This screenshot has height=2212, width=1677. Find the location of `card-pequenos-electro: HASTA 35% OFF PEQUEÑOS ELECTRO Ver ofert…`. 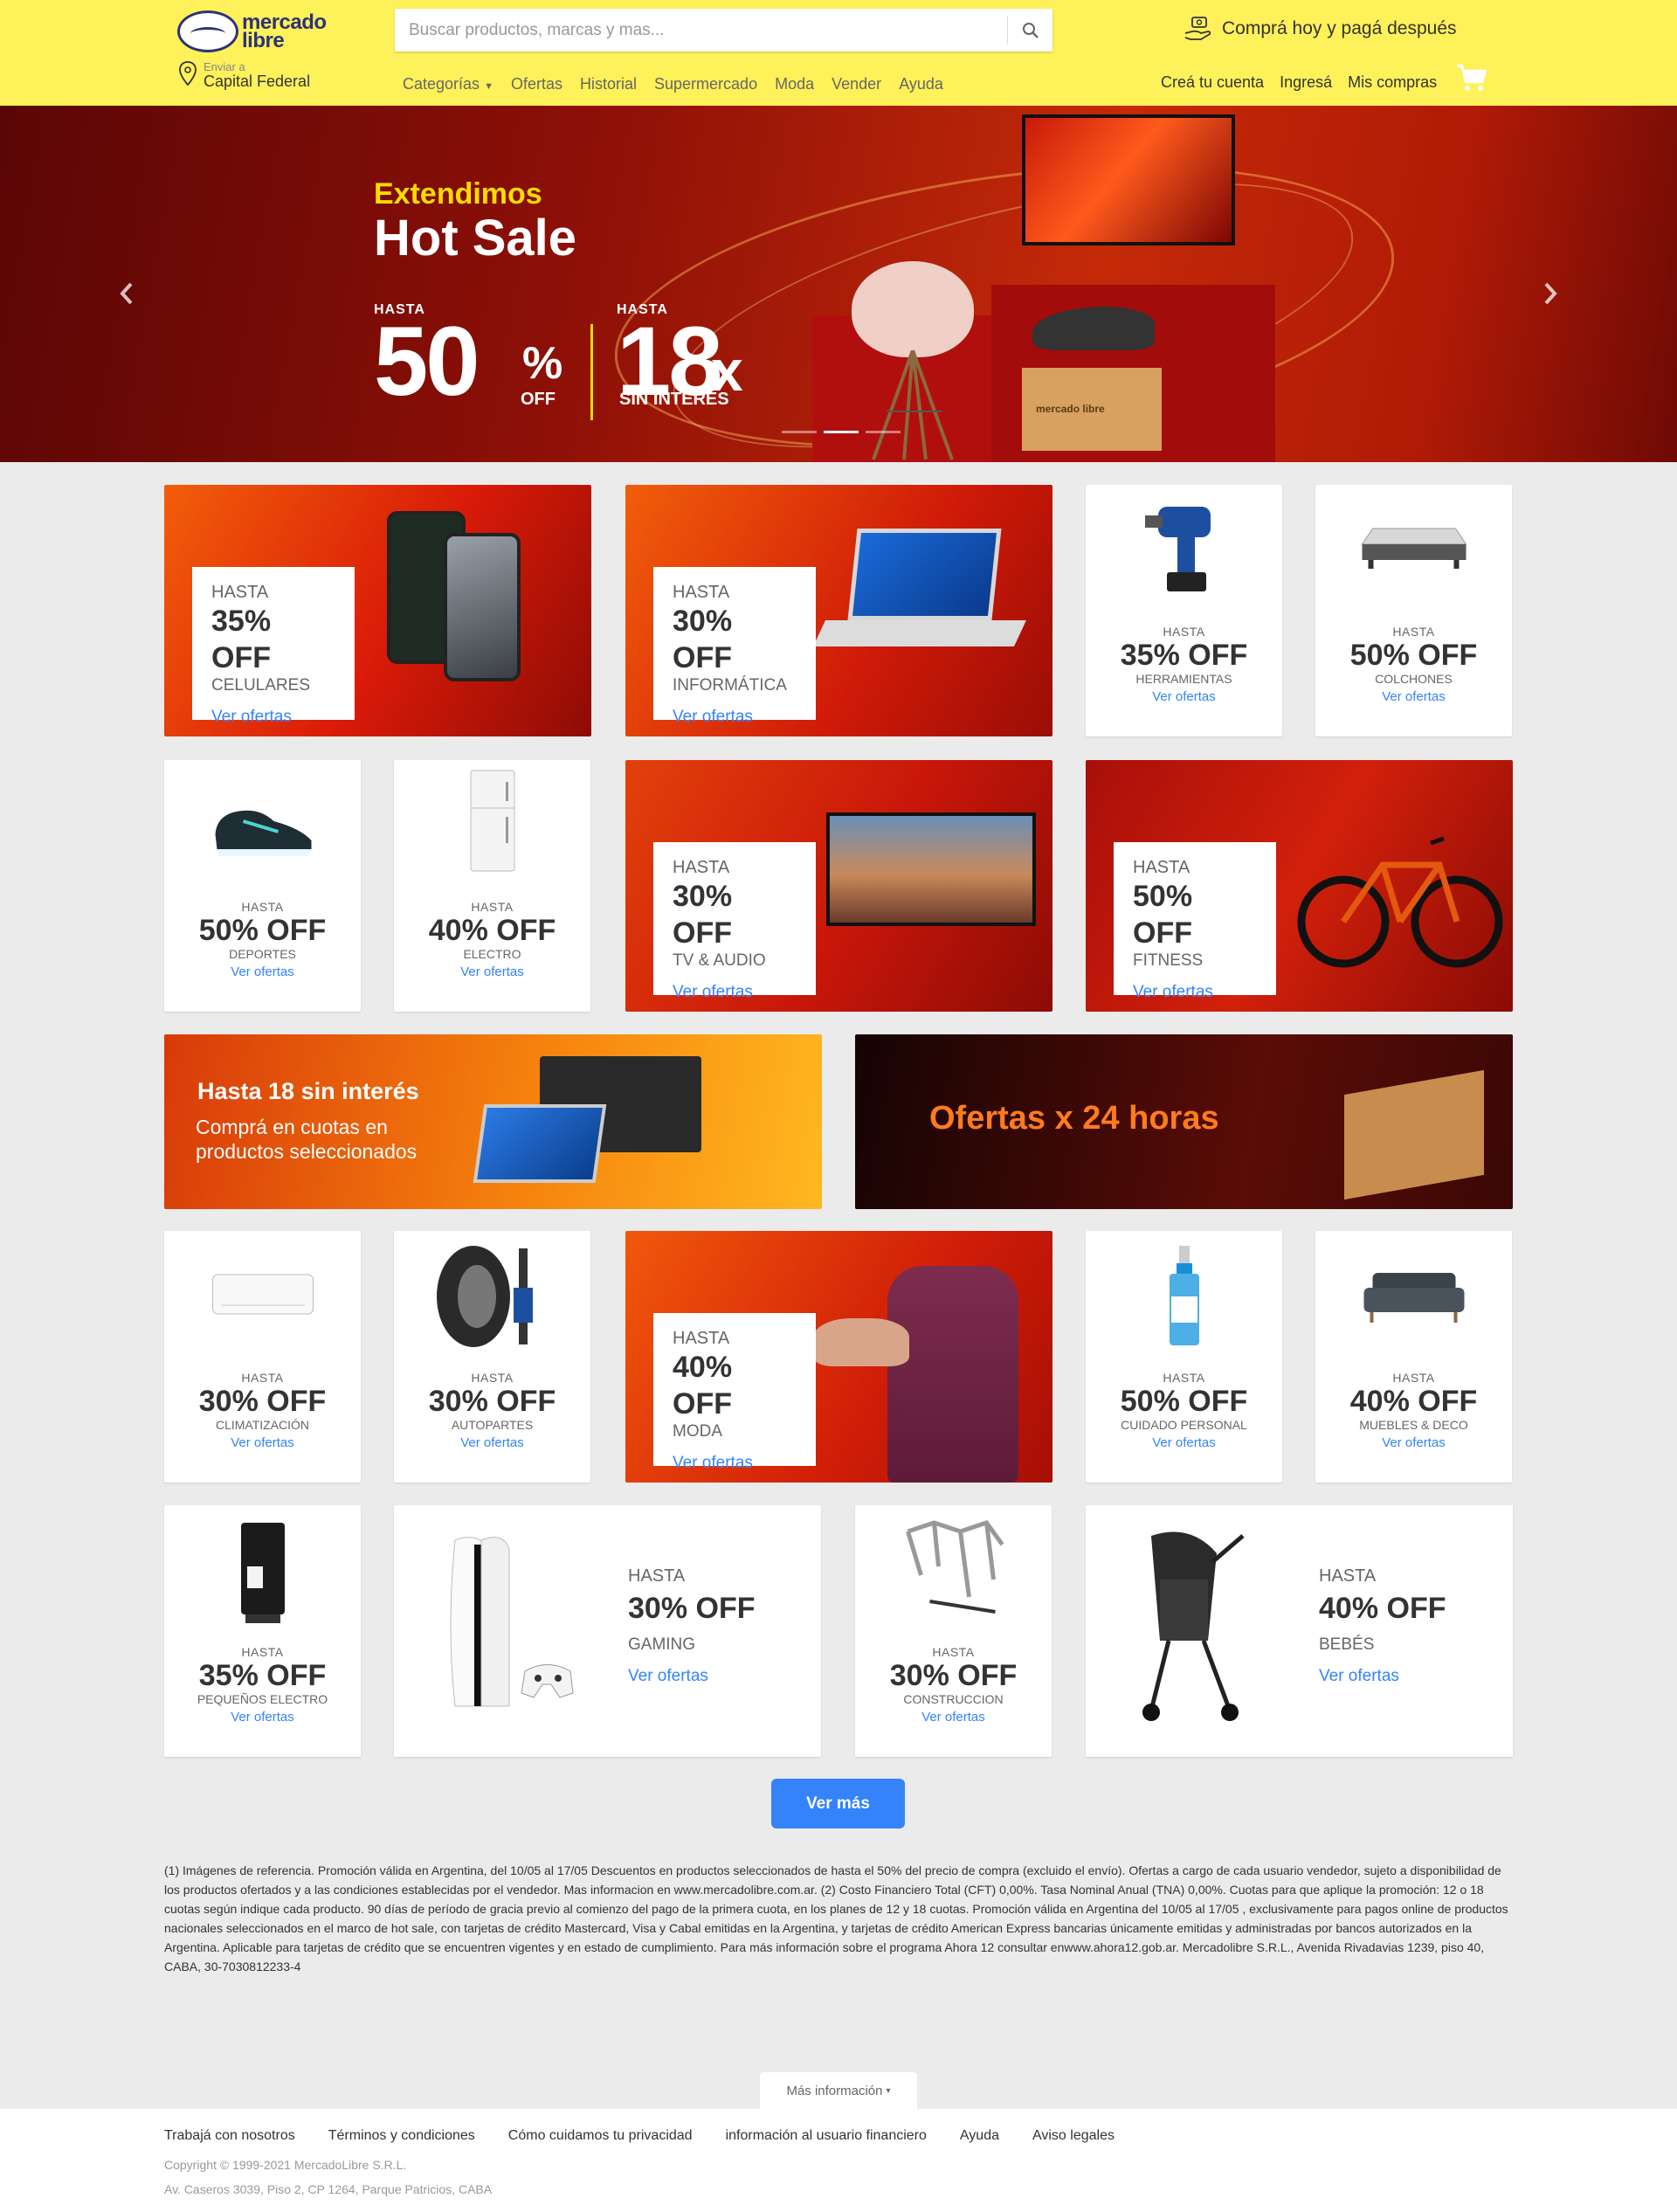

card-pequenos-electro: HASTA 35% OFF PEQUEÑOS ELECTRO Ver ofert… is located at coordinates (262, 1631).